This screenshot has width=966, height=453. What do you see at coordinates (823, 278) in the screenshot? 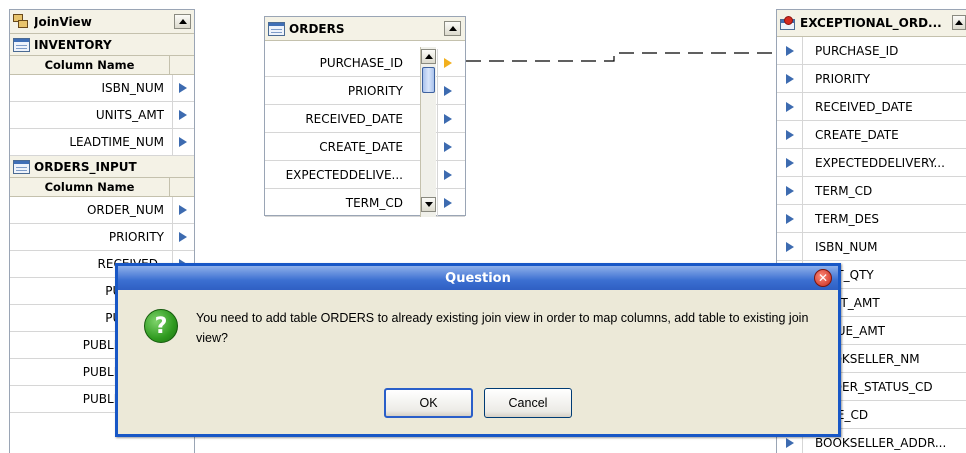
I see `close-icon: ✕` at bounding box center [823, 278].